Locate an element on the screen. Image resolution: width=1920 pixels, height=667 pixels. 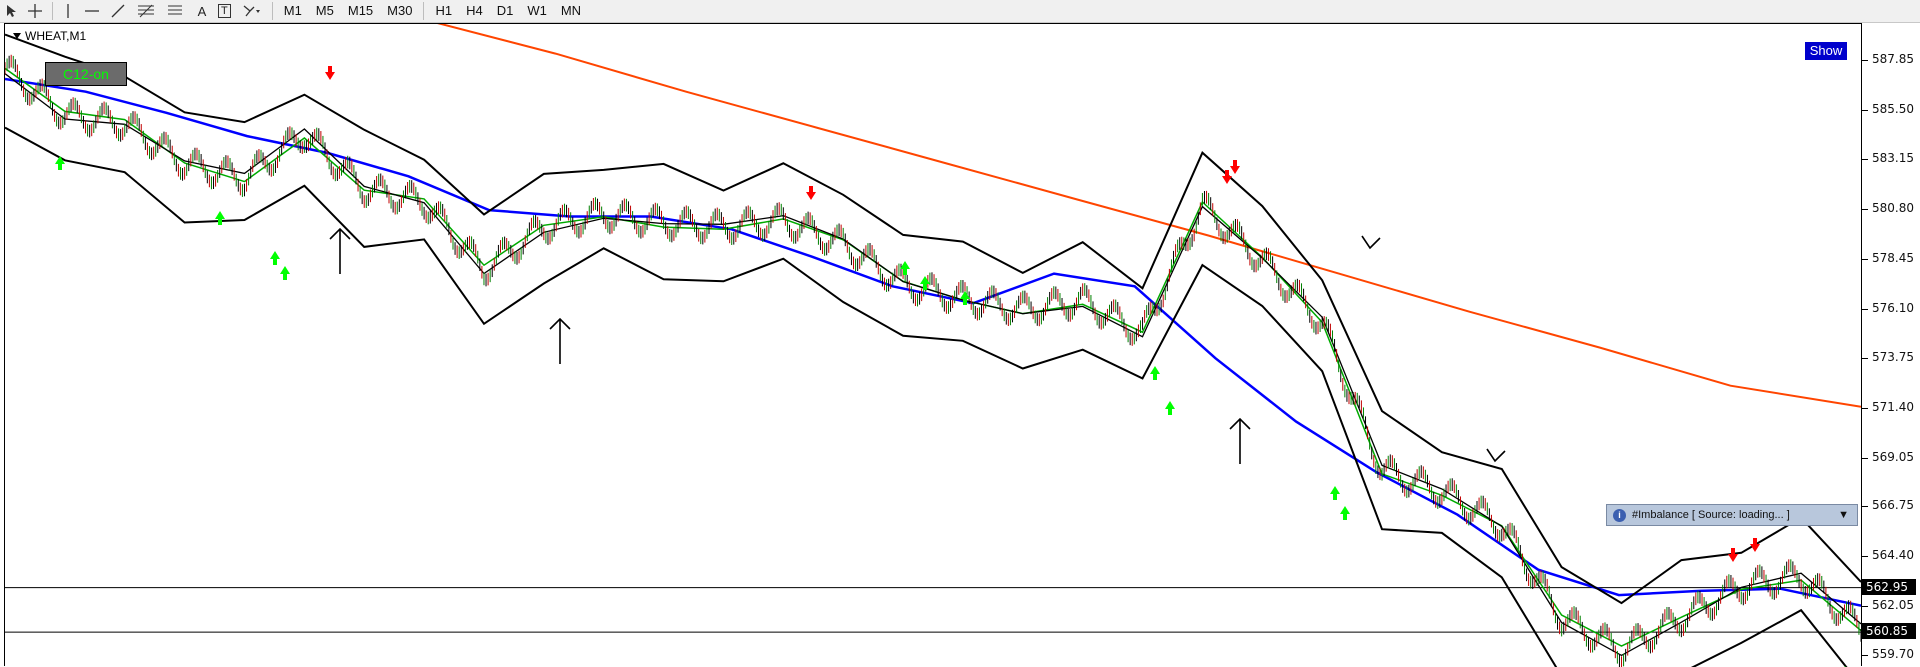
timeframe-bar: M1 M5 M15 M30 H1 H4 D1 W1 MN is located at coordinates (432, 11).